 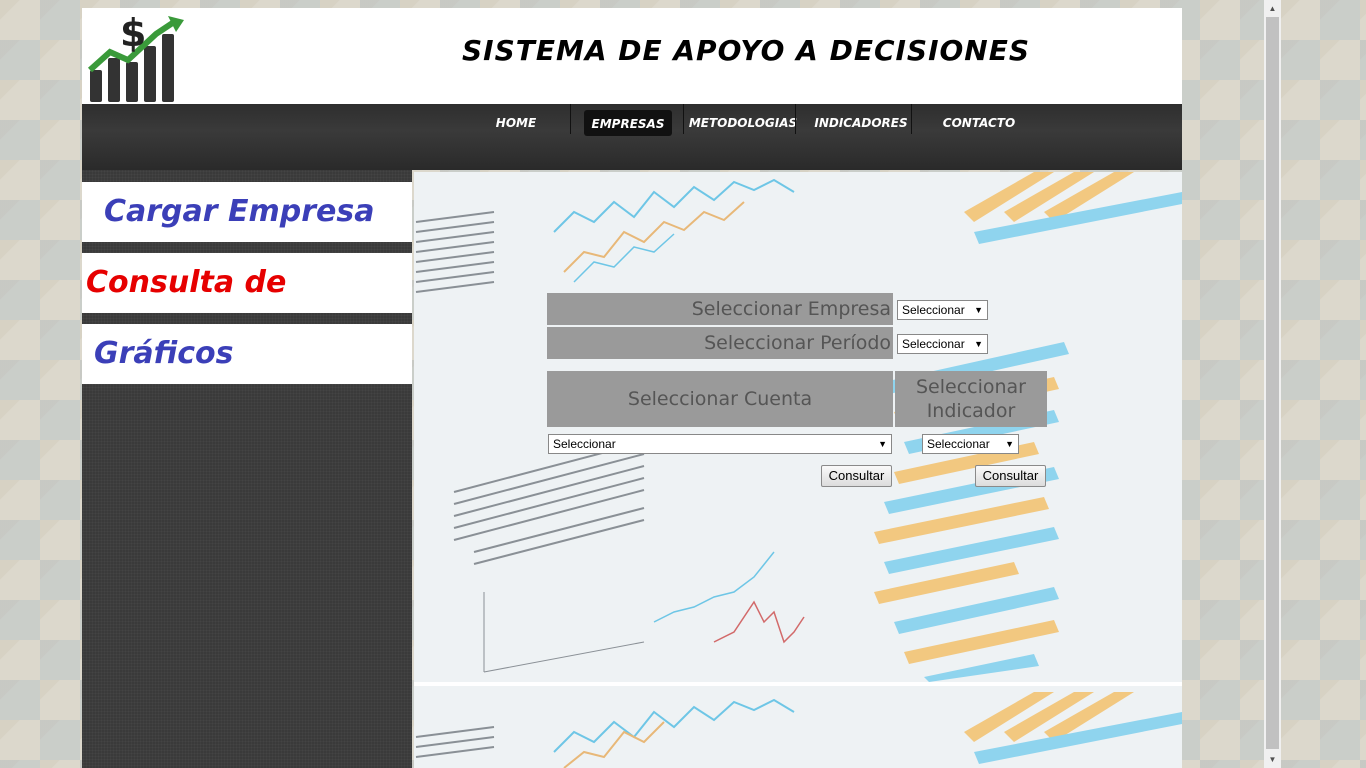 What do you see at coordinates (628, 123) in the screenshot?
I see `nav-empresas: EMPRESAS` at bounding box center [628, 123].